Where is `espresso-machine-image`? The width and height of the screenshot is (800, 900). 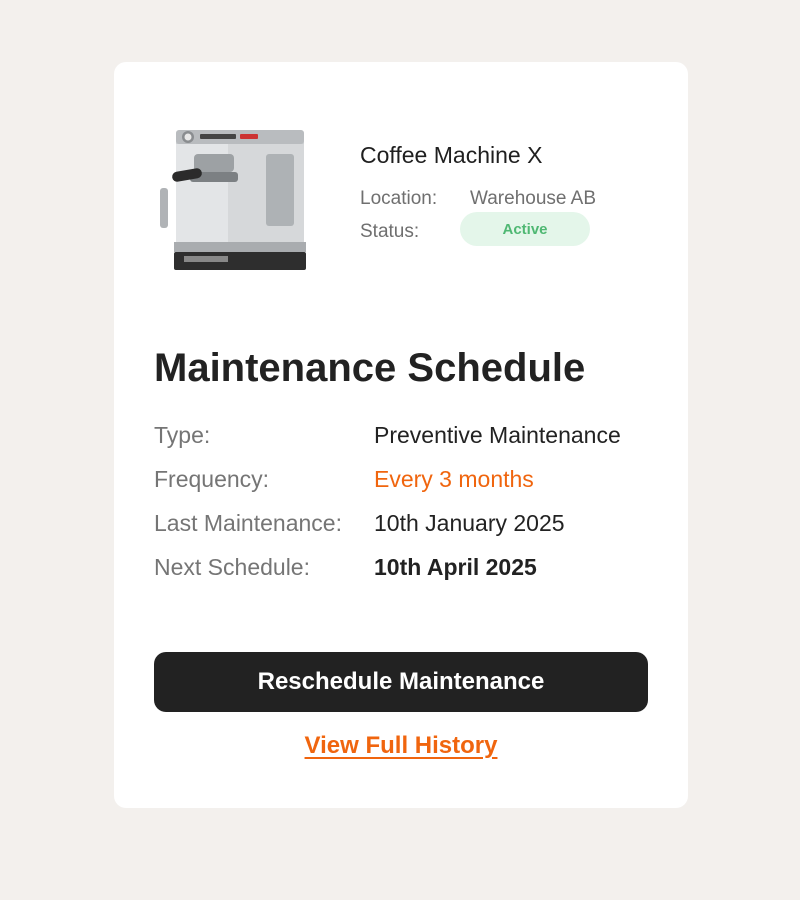
espresso-machine-image is located at coordinates (233, 200).